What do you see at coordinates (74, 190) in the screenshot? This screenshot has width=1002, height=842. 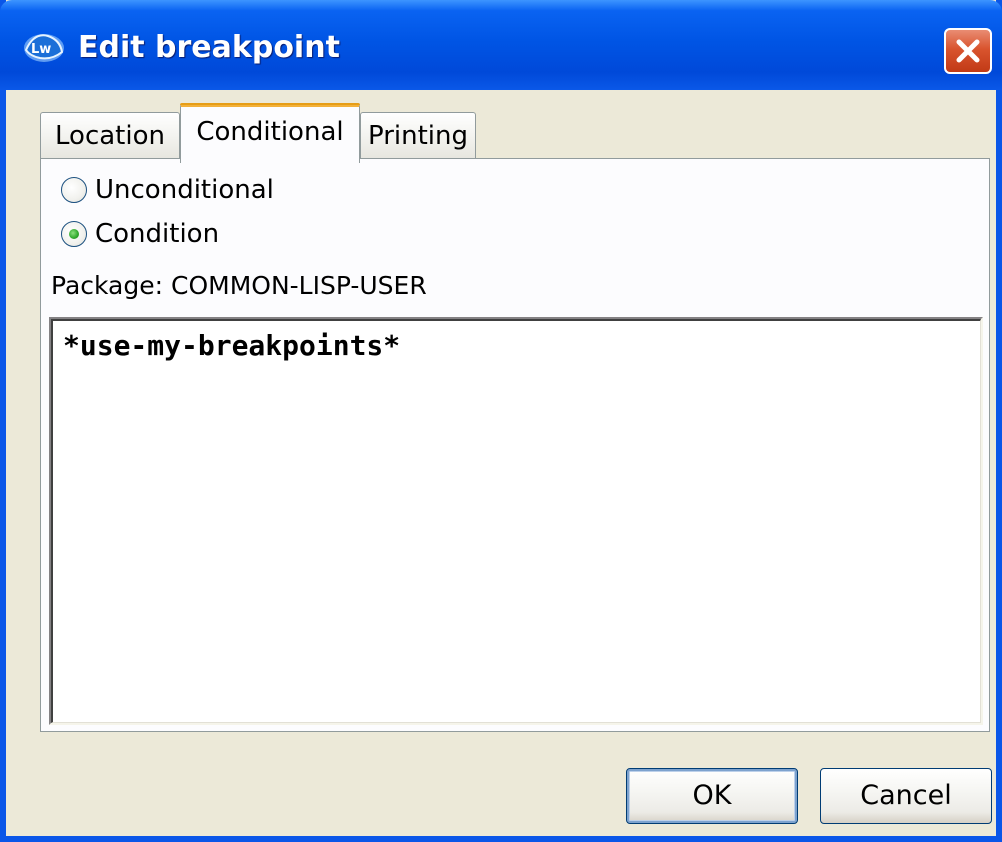 I see `radio-button-unchecked` at bounding box center [74, 190].